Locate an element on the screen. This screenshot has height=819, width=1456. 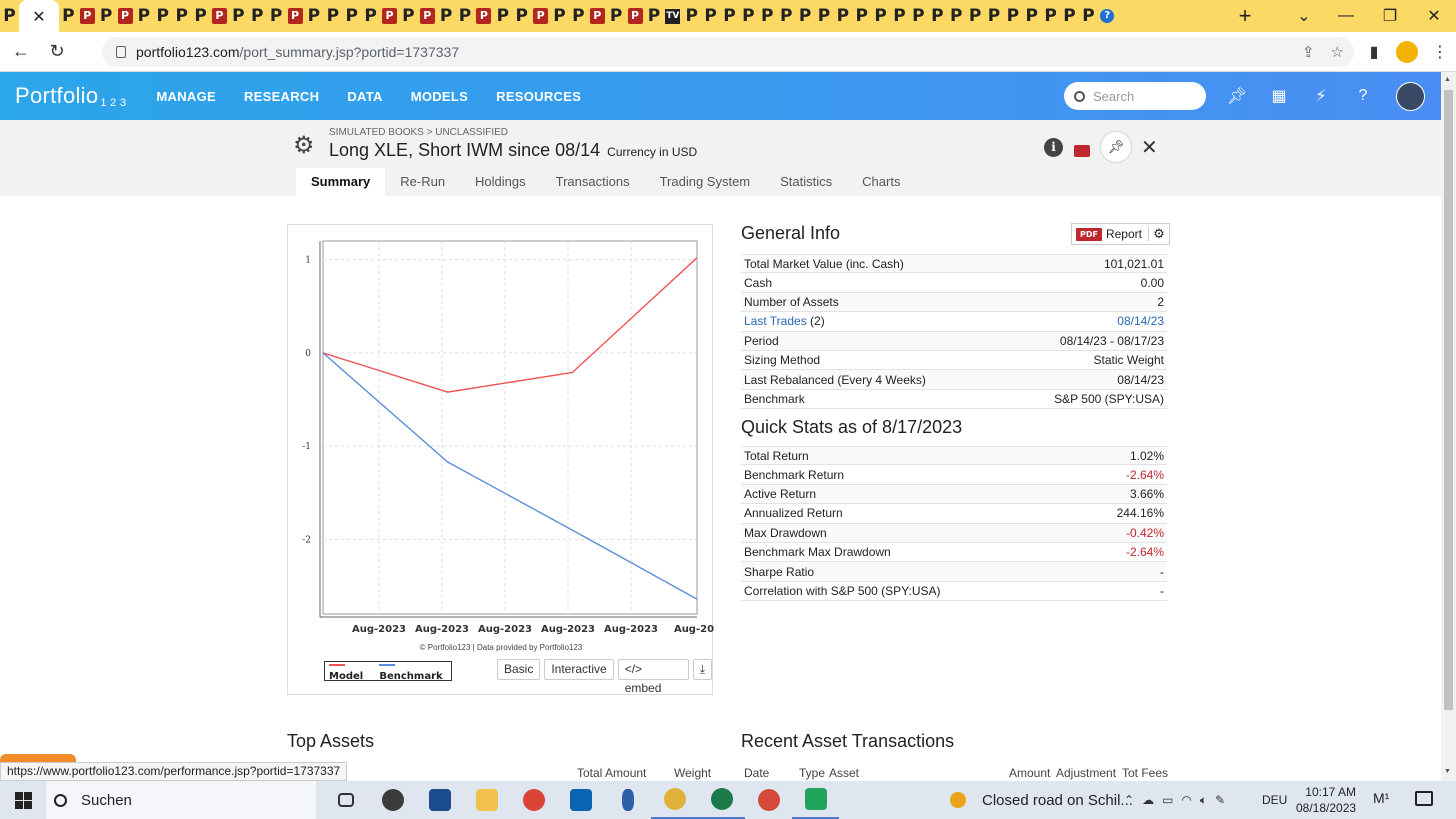
breadcrumb: SIMULATED BOOKS > UNCLASSIFIED is located at coordinates (418, 132).